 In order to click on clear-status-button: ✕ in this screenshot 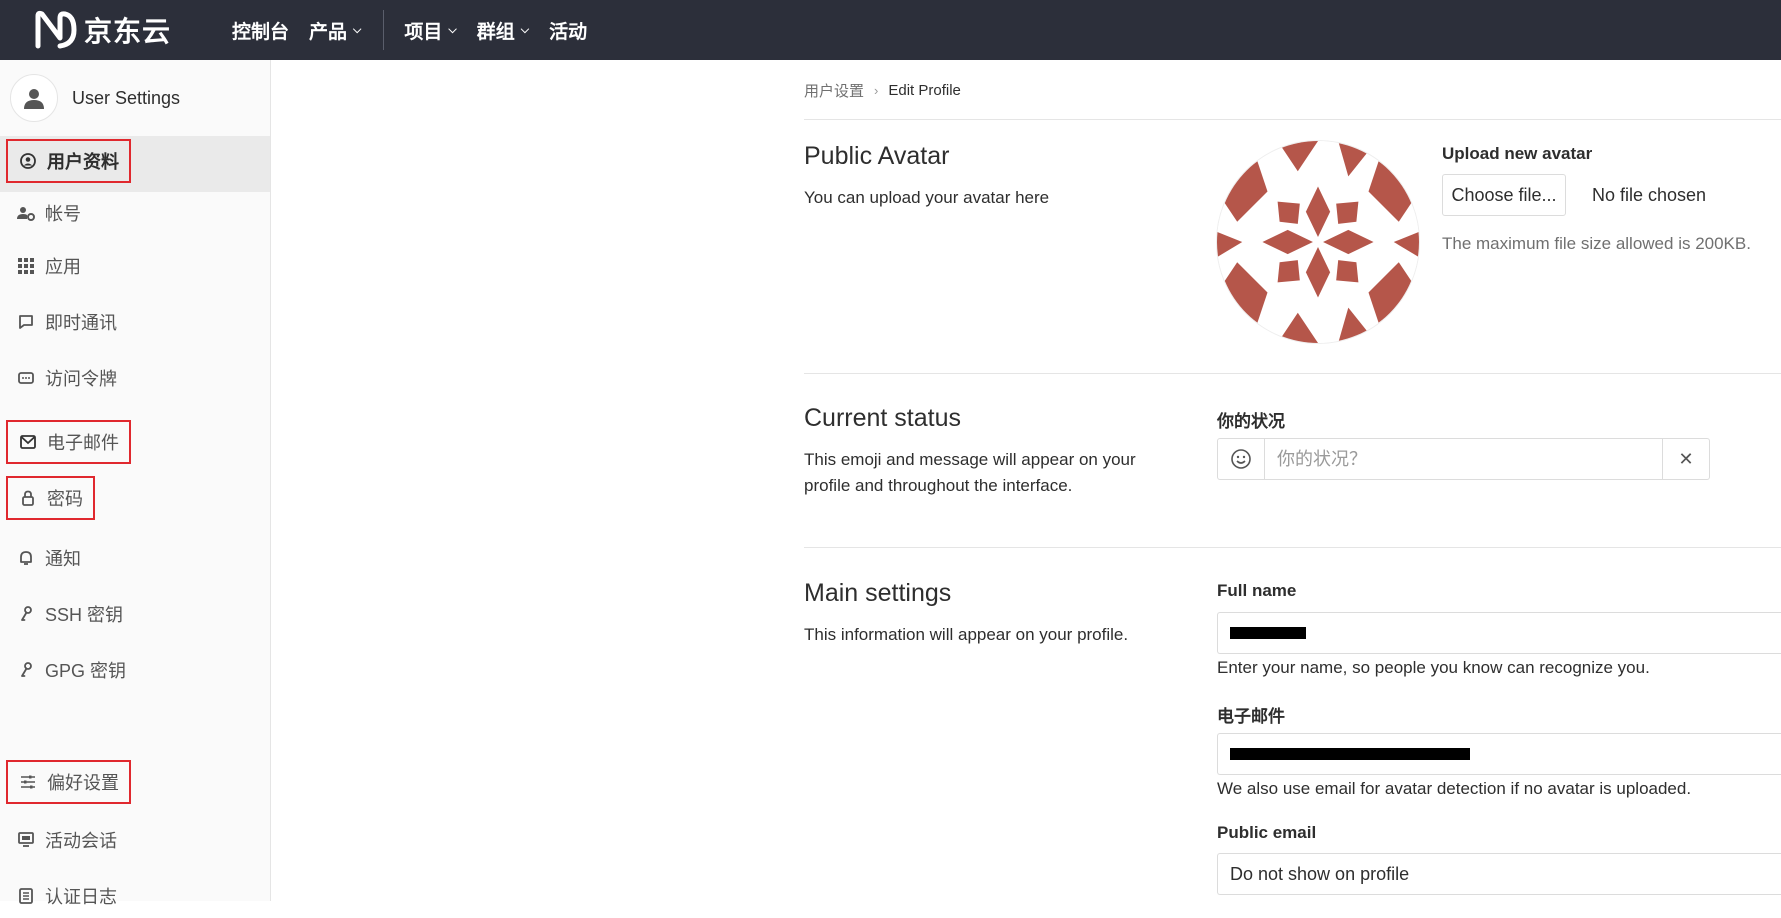, I will do `click(1685, 459)`.